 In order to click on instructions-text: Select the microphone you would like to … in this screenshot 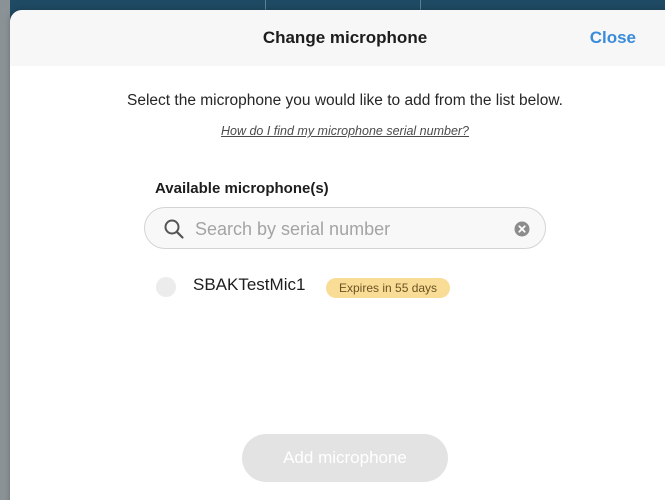, I will do `click(345, 100)`.